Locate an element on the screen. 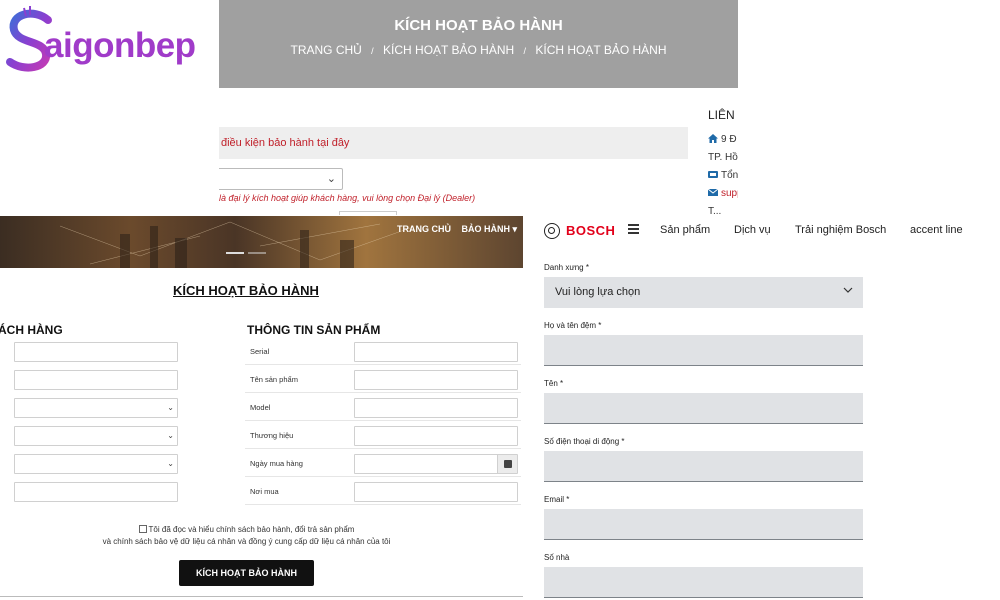 This screenshot has height=600, width=1000. product-name-input is located at coordinates (436, 380).